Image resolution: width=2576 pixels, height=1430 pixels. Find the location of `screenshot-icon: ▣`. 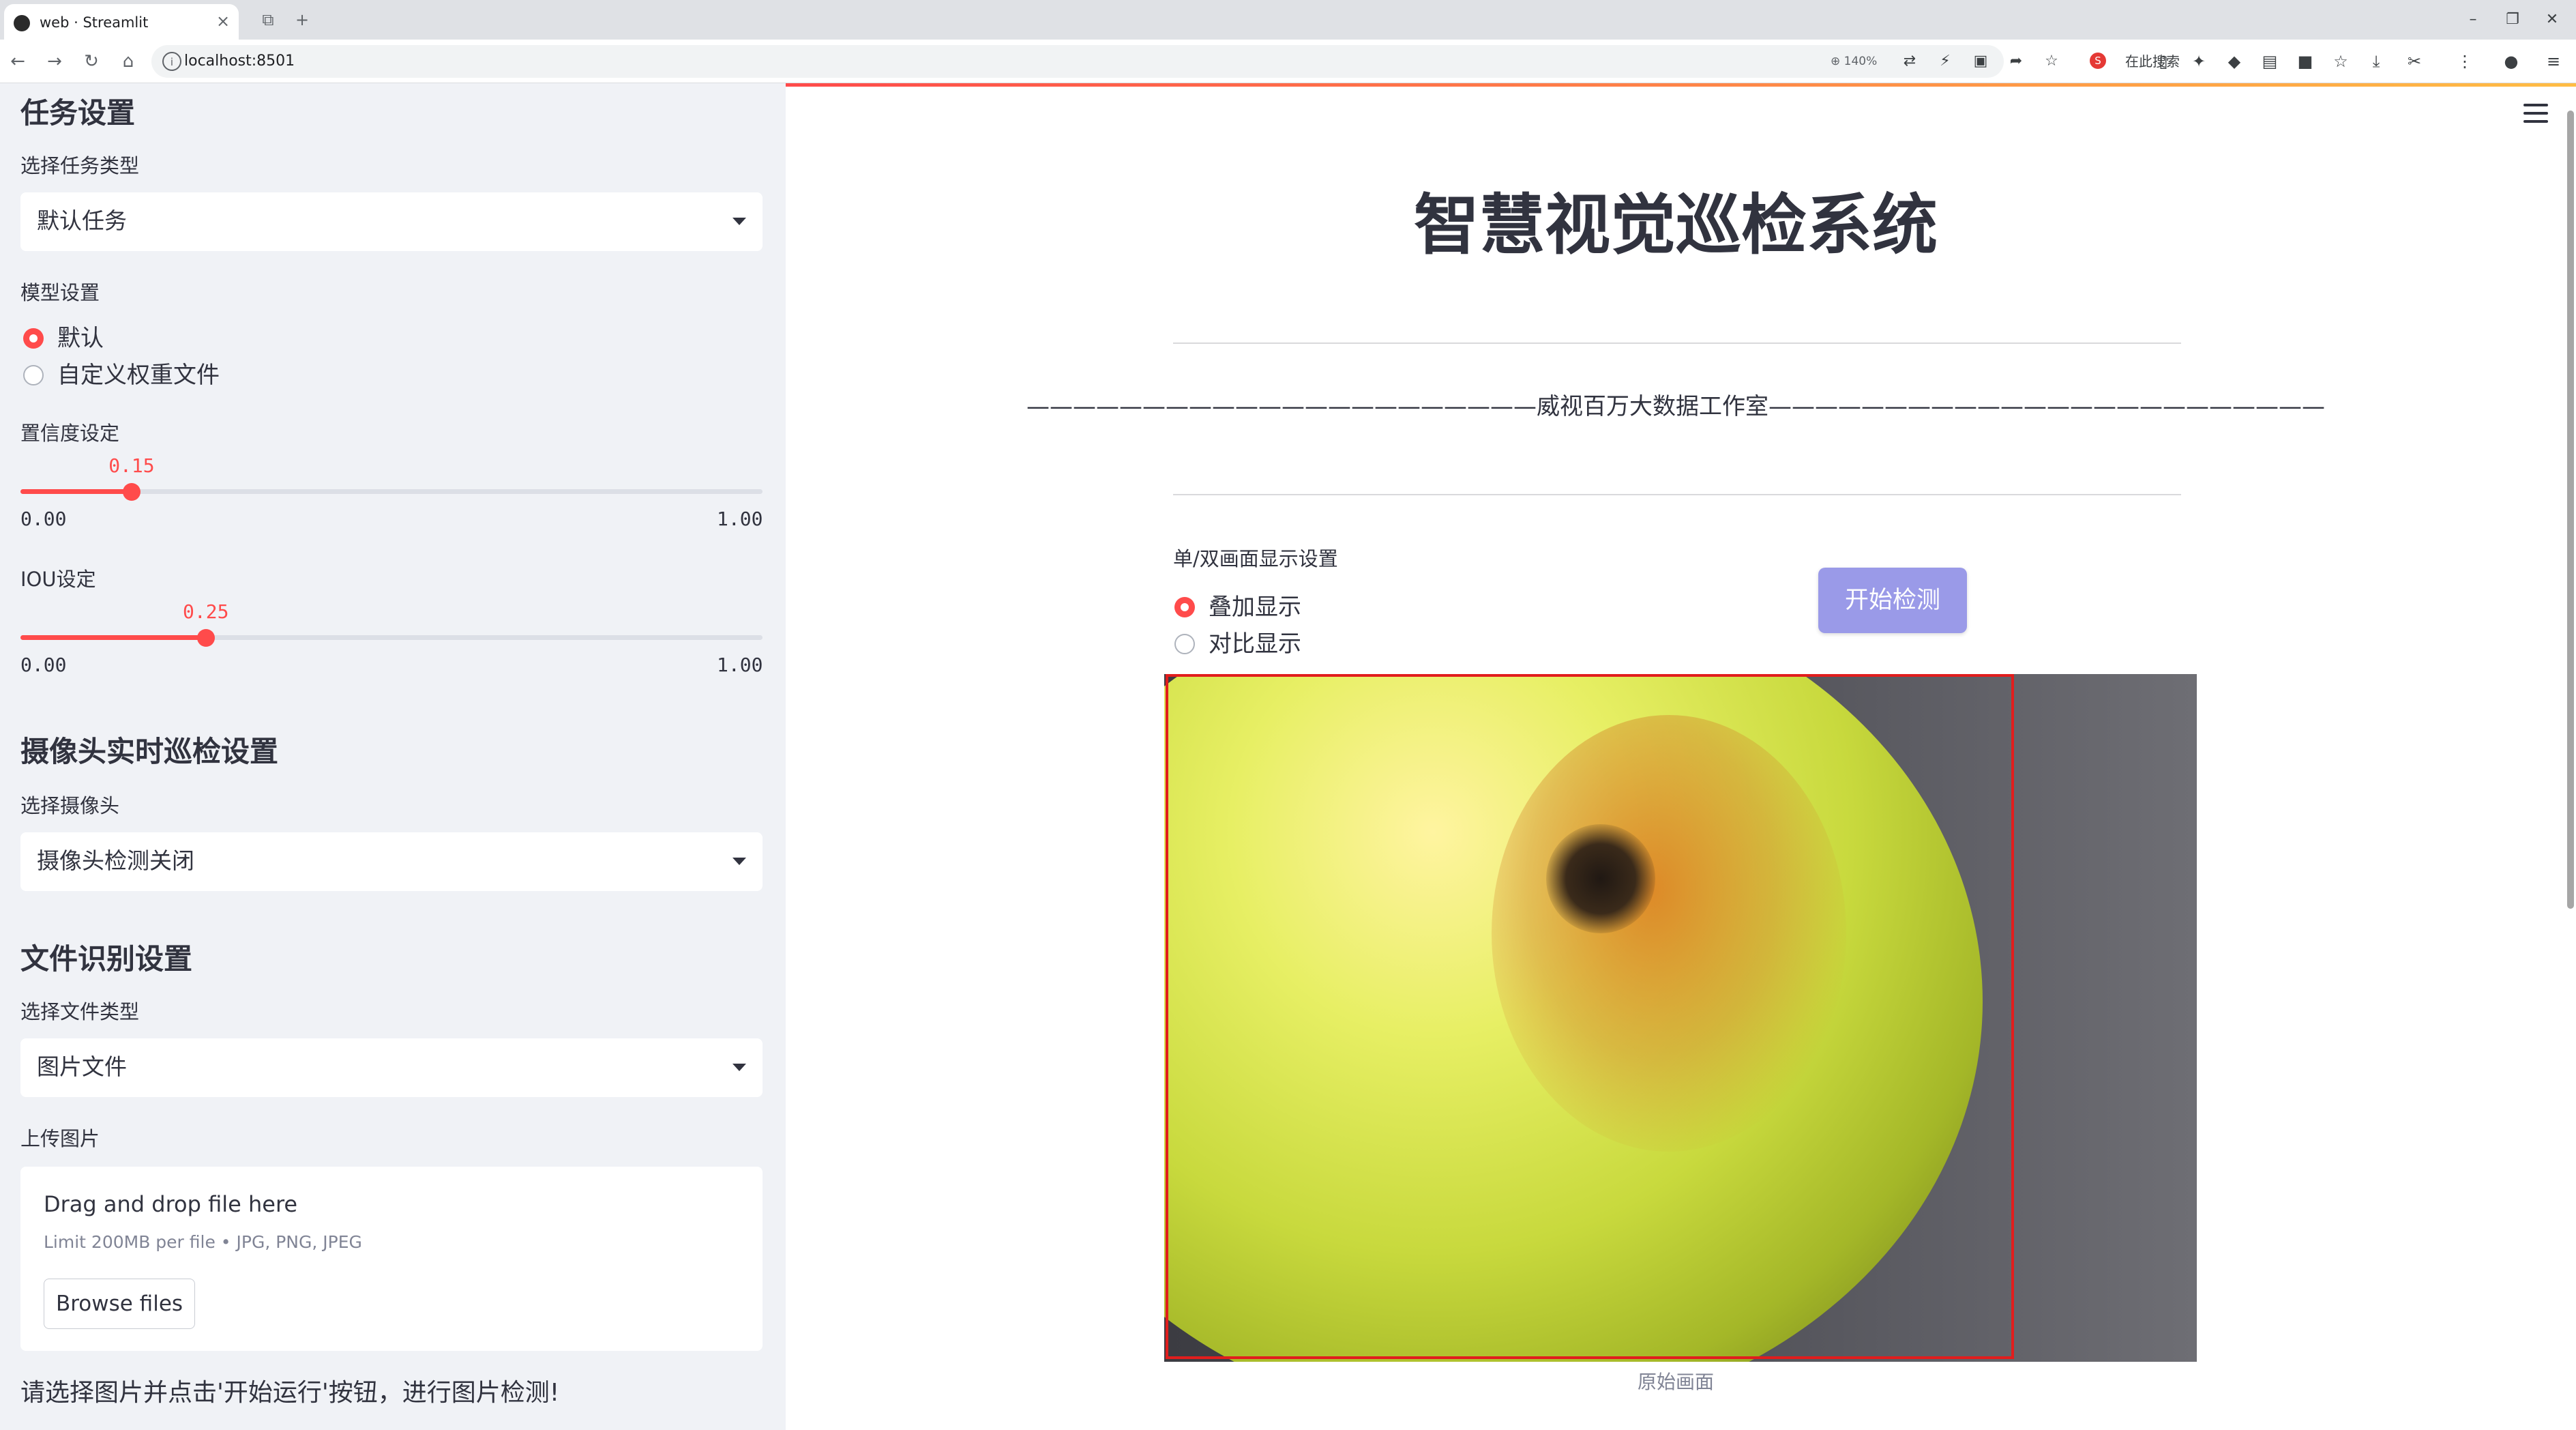

screenshot-icon: ▣ is located at coordinates (1981, 61).